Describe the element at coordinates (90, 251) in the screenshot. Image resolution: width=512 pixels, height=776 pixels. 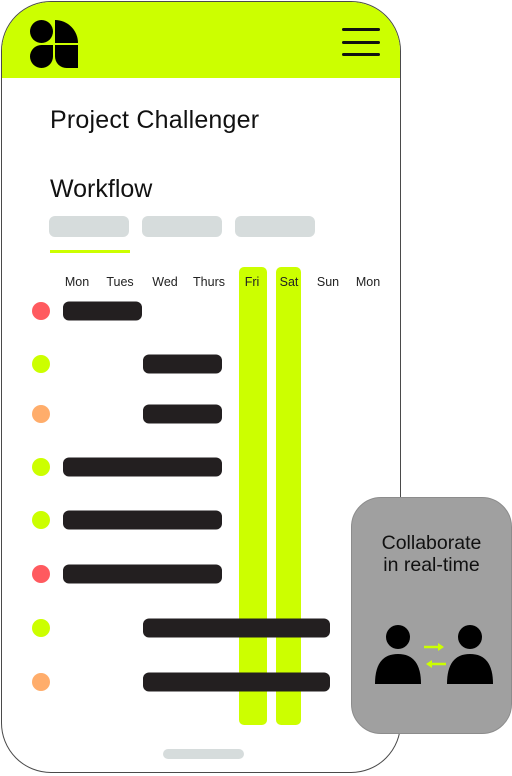
I see `active-tab-indicator` at that location.